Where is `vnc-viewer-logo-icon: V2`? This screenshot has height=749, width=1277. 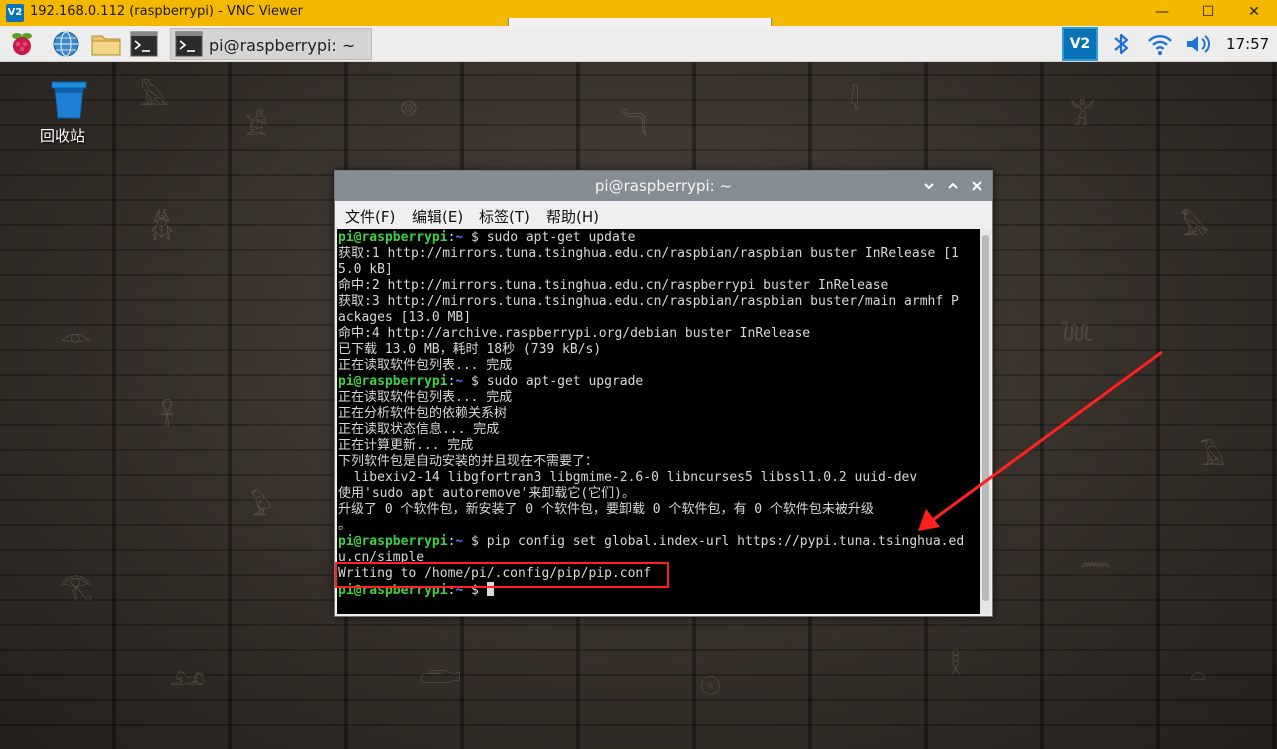 vnc-viewer-logo-icon: V2 is located at coordinates (15, 13).